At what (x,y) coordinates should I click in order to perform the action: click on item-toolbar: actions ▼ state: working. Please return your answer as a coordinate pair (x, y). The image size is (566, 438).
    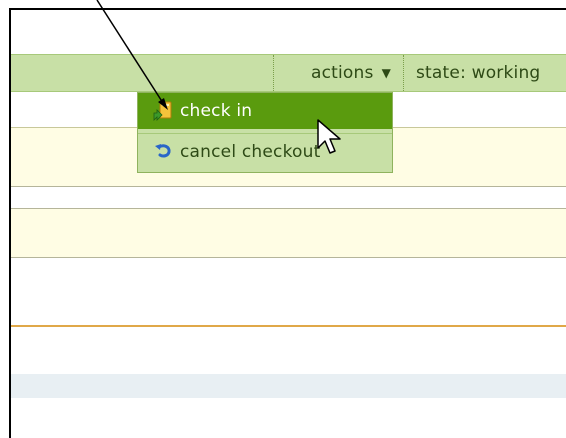
    Looking at the image, I should click on (288, 73).